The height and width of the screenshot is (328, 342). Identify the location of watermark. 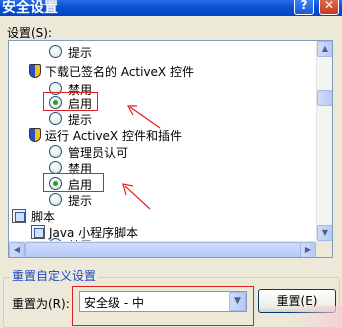
(316, 317).